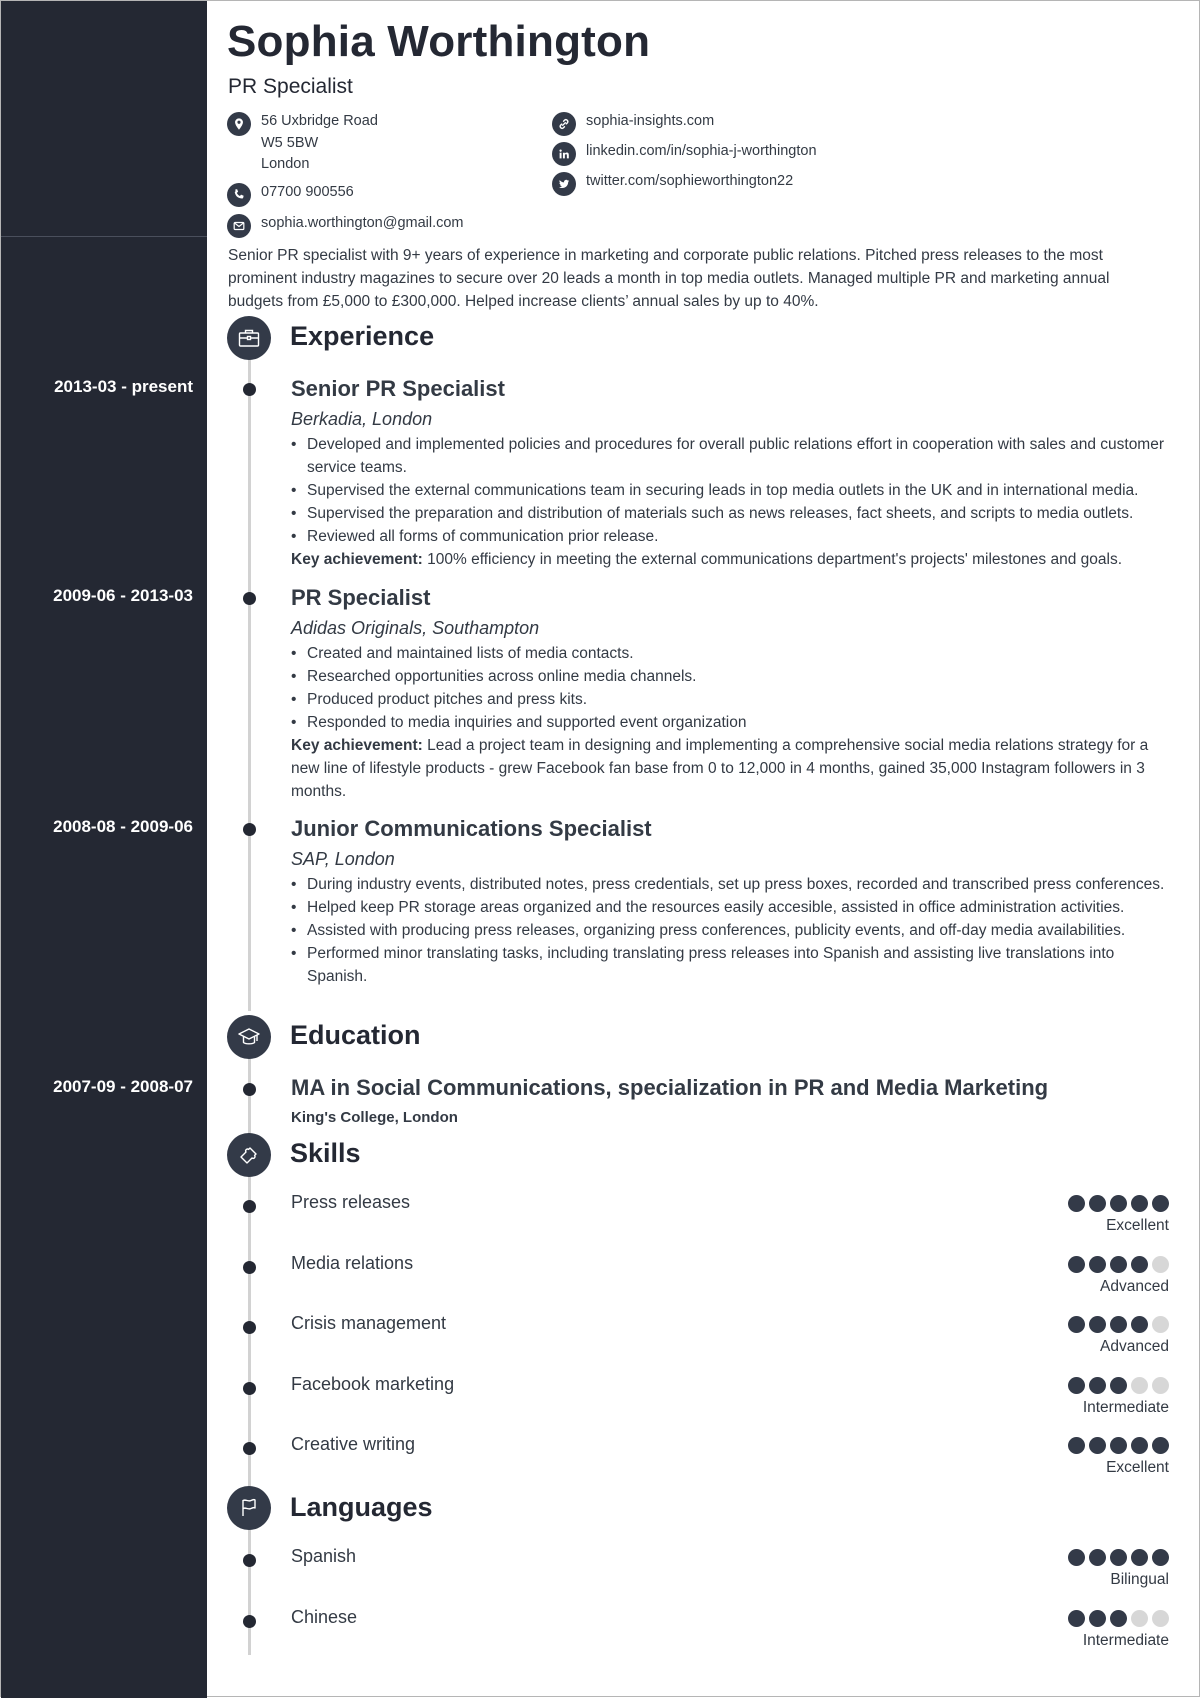 The width and height of the screenshot is (1200, 1698). What do you see at coordinates (361, 1507) in the screenshot?
I see `section-title-languages: Languages` at bounding box center [361, 1507].